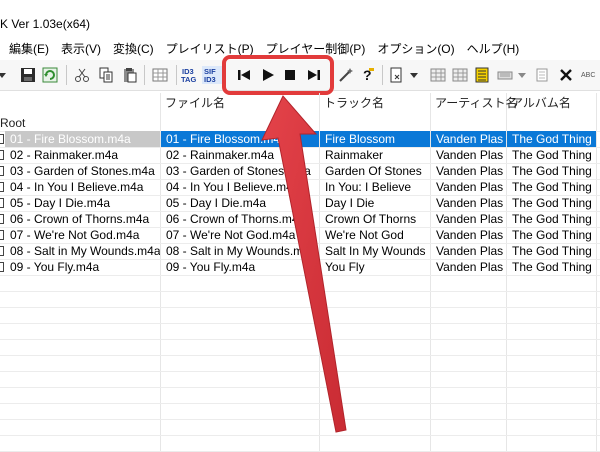 The width and height of the screenshot is (600, 452). What do you see at coordinates (236, 219) in the screenshot?
I see `cell-filename: 06 - Crown of Thorns.m4a` at bounding box center [236, 219].